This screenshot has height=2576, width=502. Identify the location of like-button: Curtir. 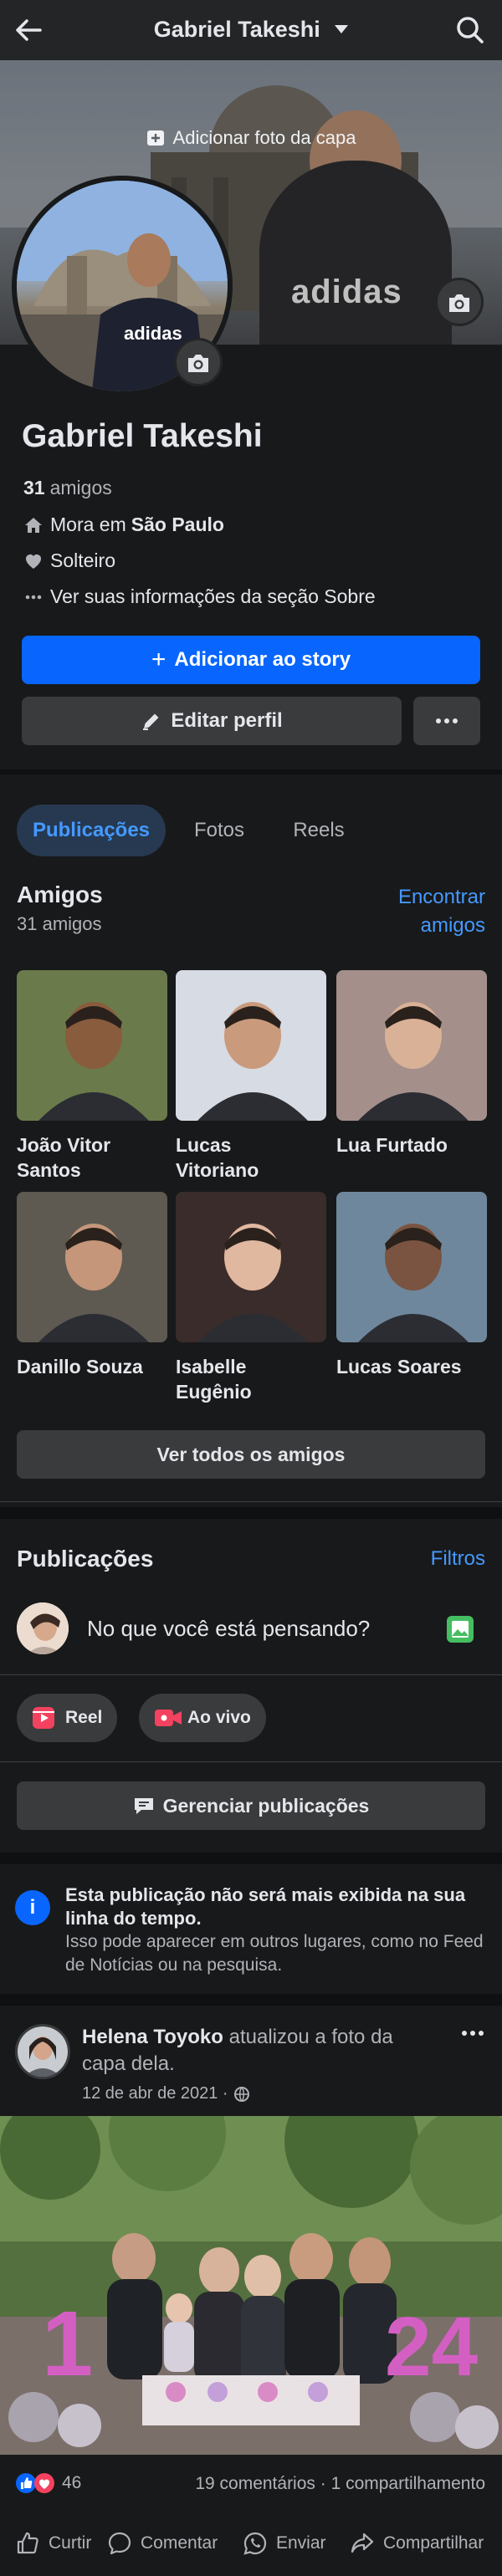
(53, 2543).